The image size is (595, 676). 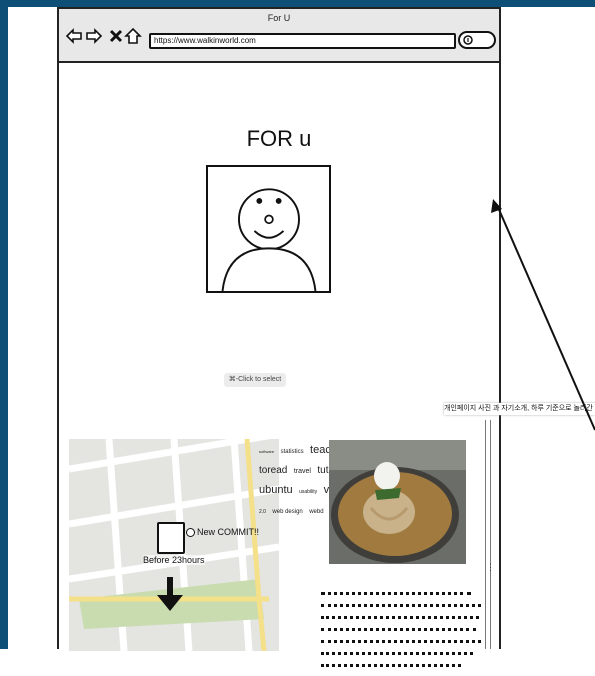 What do you see at coordinates (228, 532) in the screenshot?
I see `commit-text: New COMMIT!!` at bounding box center [228, 532].